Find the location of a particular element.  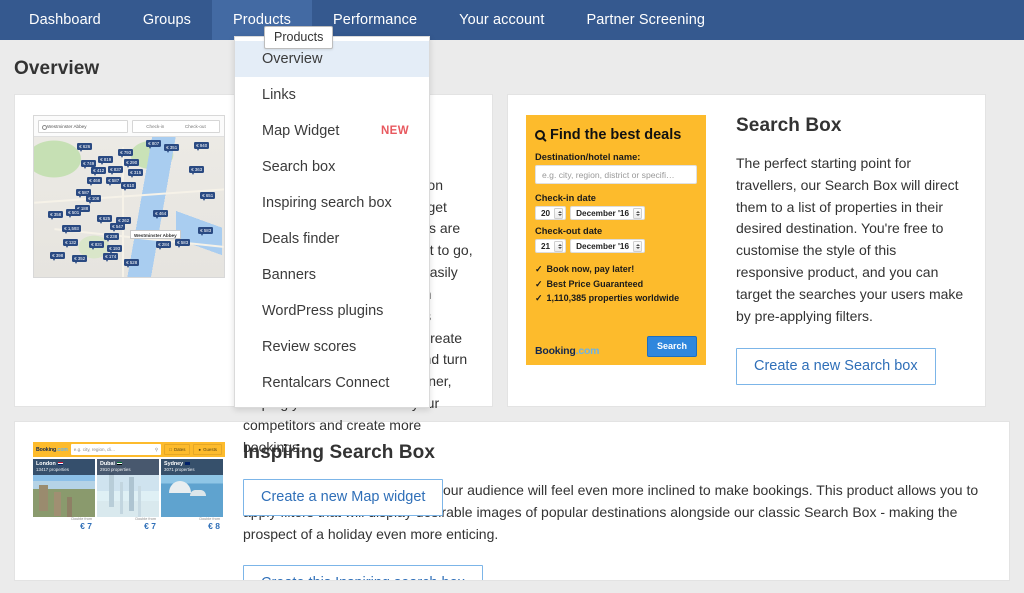

map-price-pin: € 547 is located at coordinates (118, 227).